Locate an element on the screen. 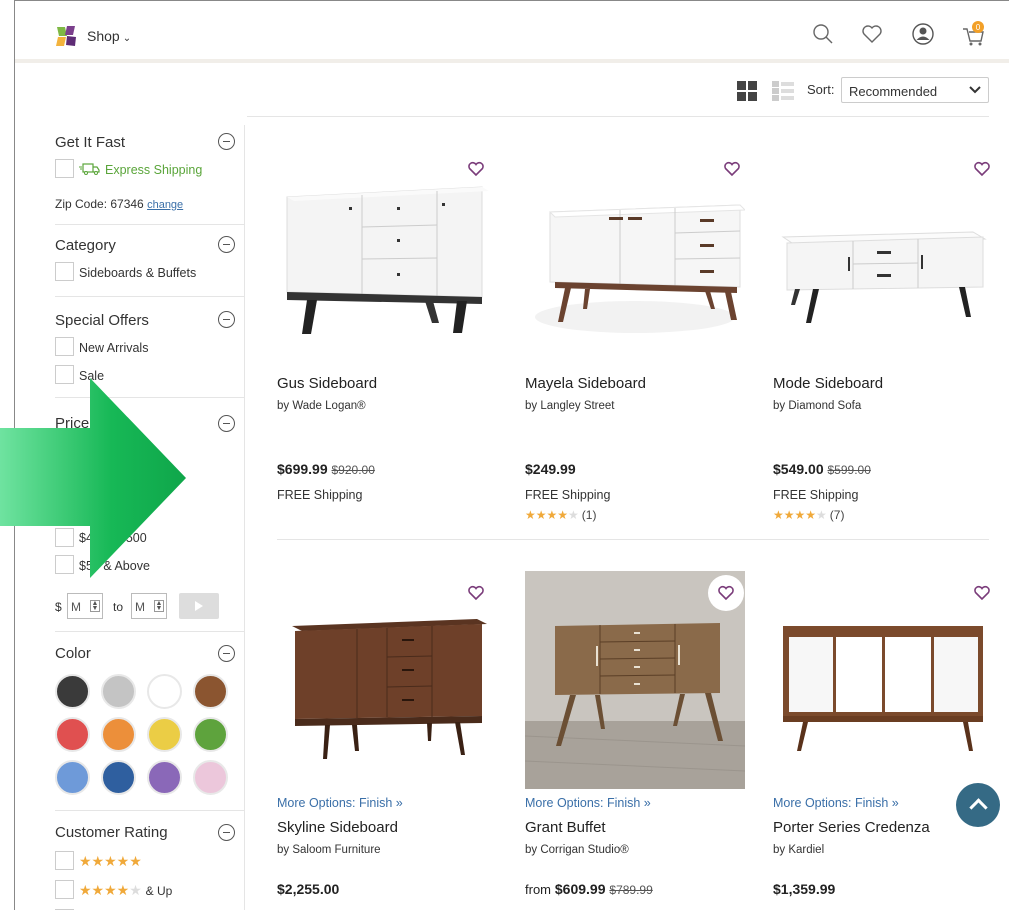 The height and width of the screenshot is (910, 1009). product-brand: by Wade Logan® is located at coordinates (321, 406).